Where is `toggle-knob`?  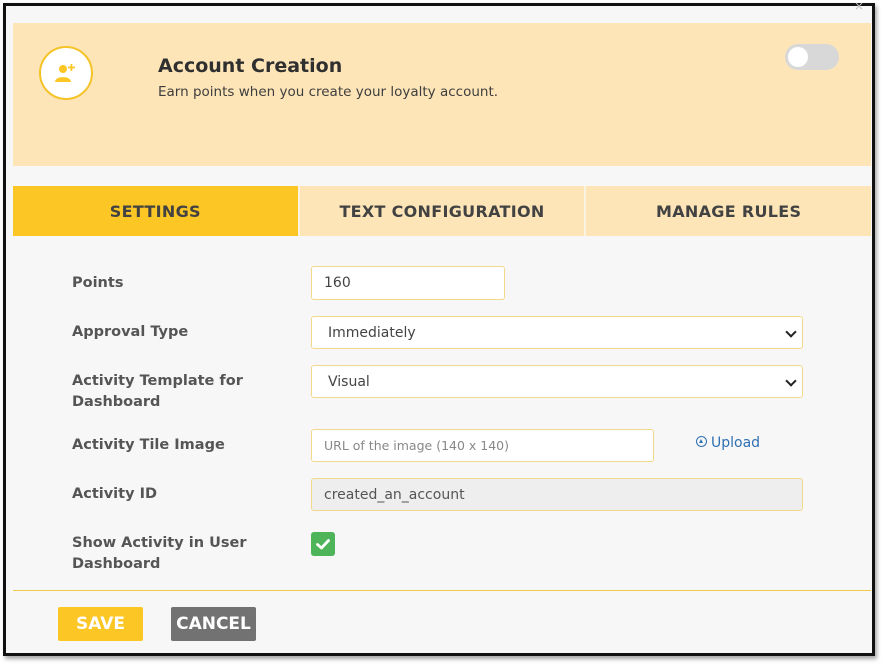 toggle-knob is located at coordinates (798, 57).